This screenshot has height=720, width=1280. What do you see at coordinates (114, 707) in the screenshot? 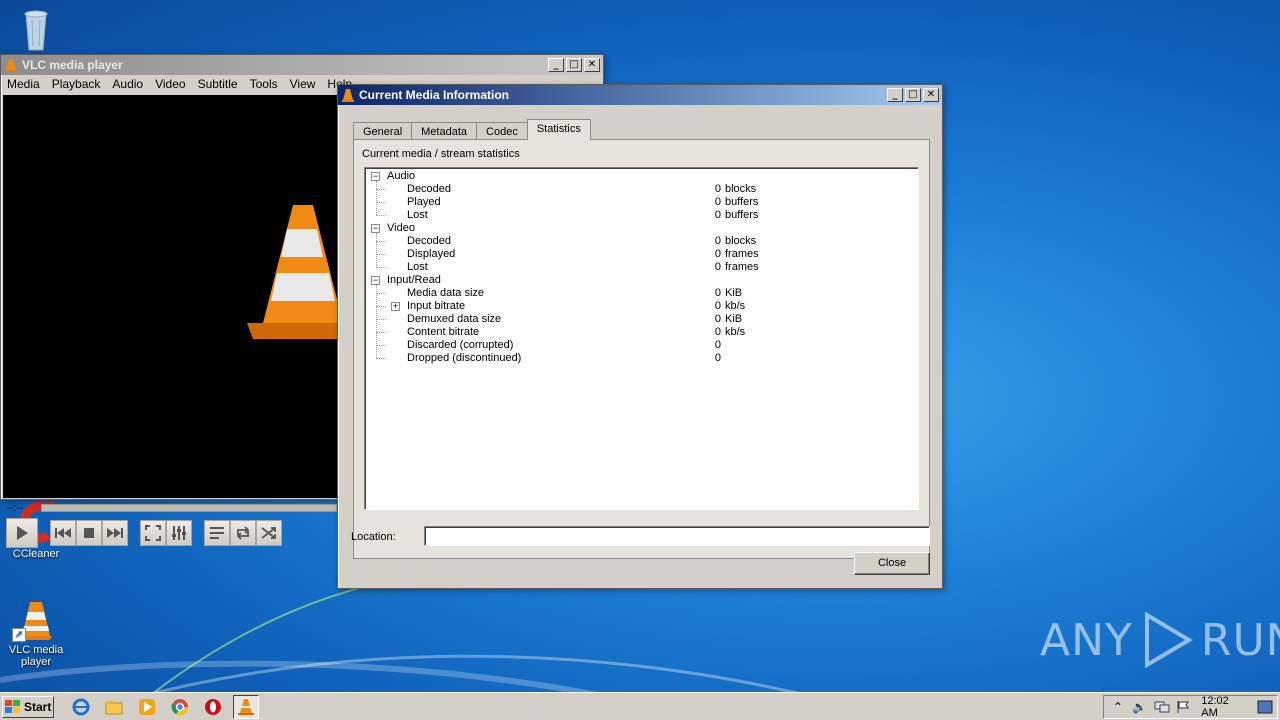
I see `taskbar-explorer` at bounding box center [114, 707].